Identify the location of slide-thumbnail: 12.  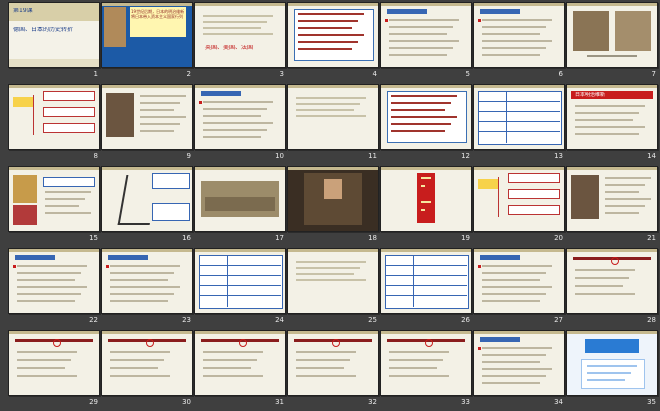
(427, 124).